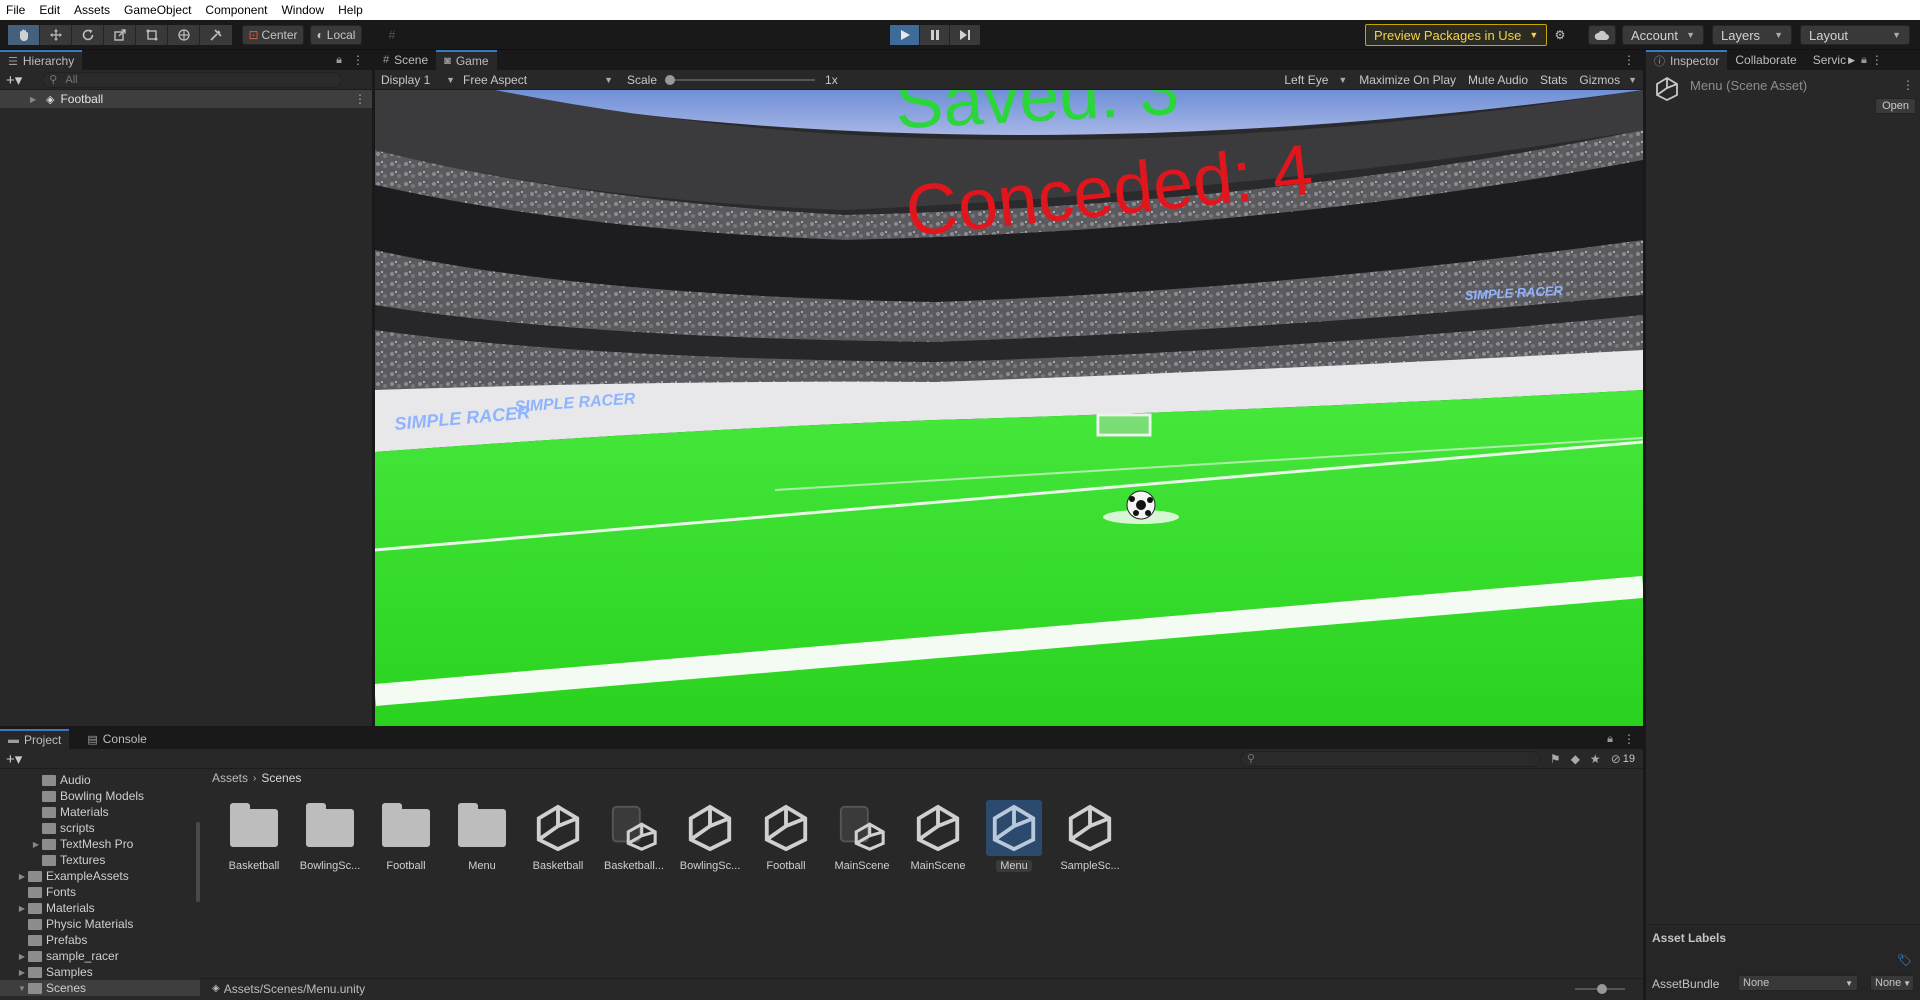 The width and height of the screenshot is (1920, 1000). I want to click on breadcrumb-assets: Assets, so click(230, 778).